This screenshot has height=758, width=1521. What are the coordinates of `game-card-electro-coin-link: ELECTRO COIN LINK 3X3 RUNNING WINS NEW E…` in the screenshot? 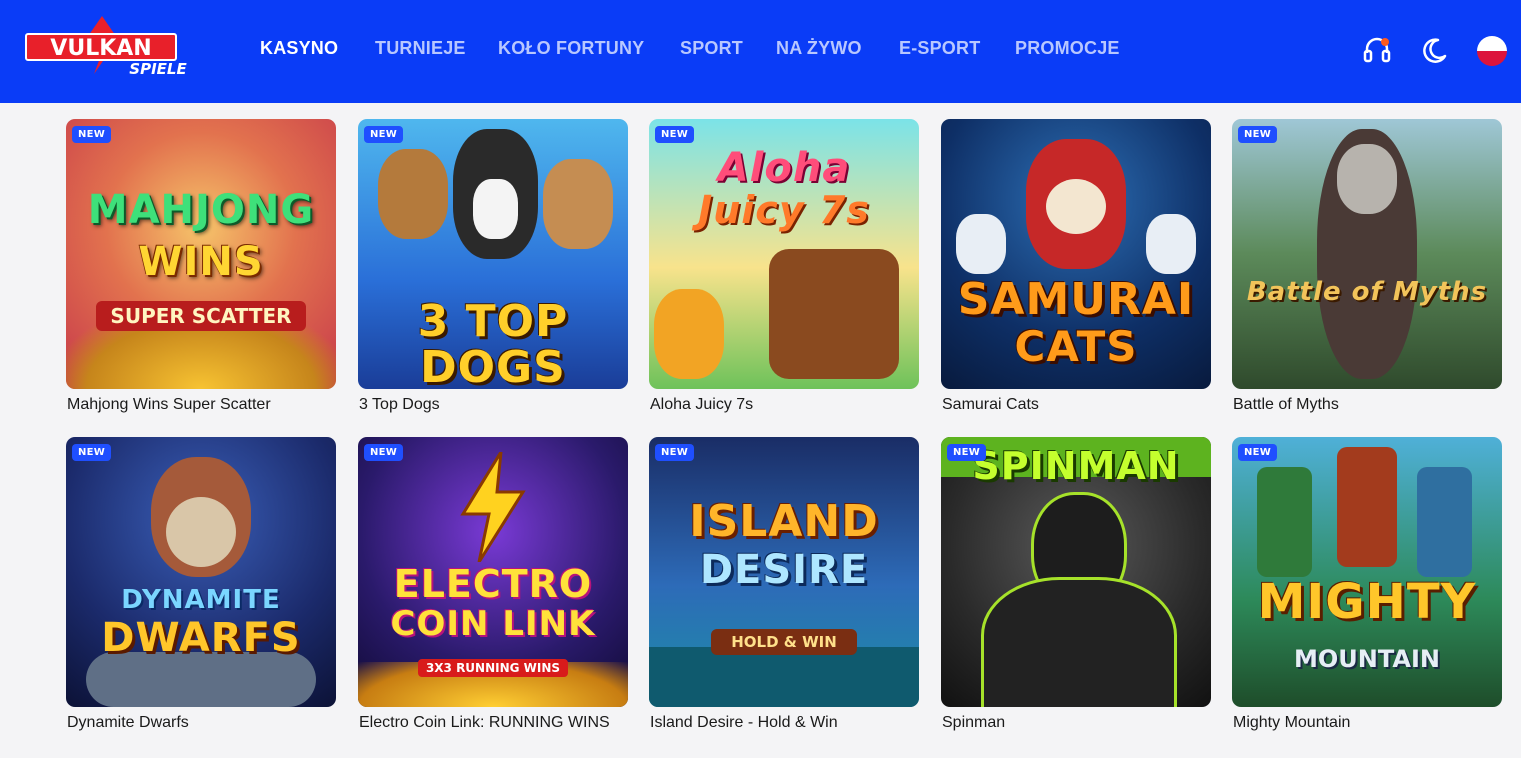 It's located at (493, 587).